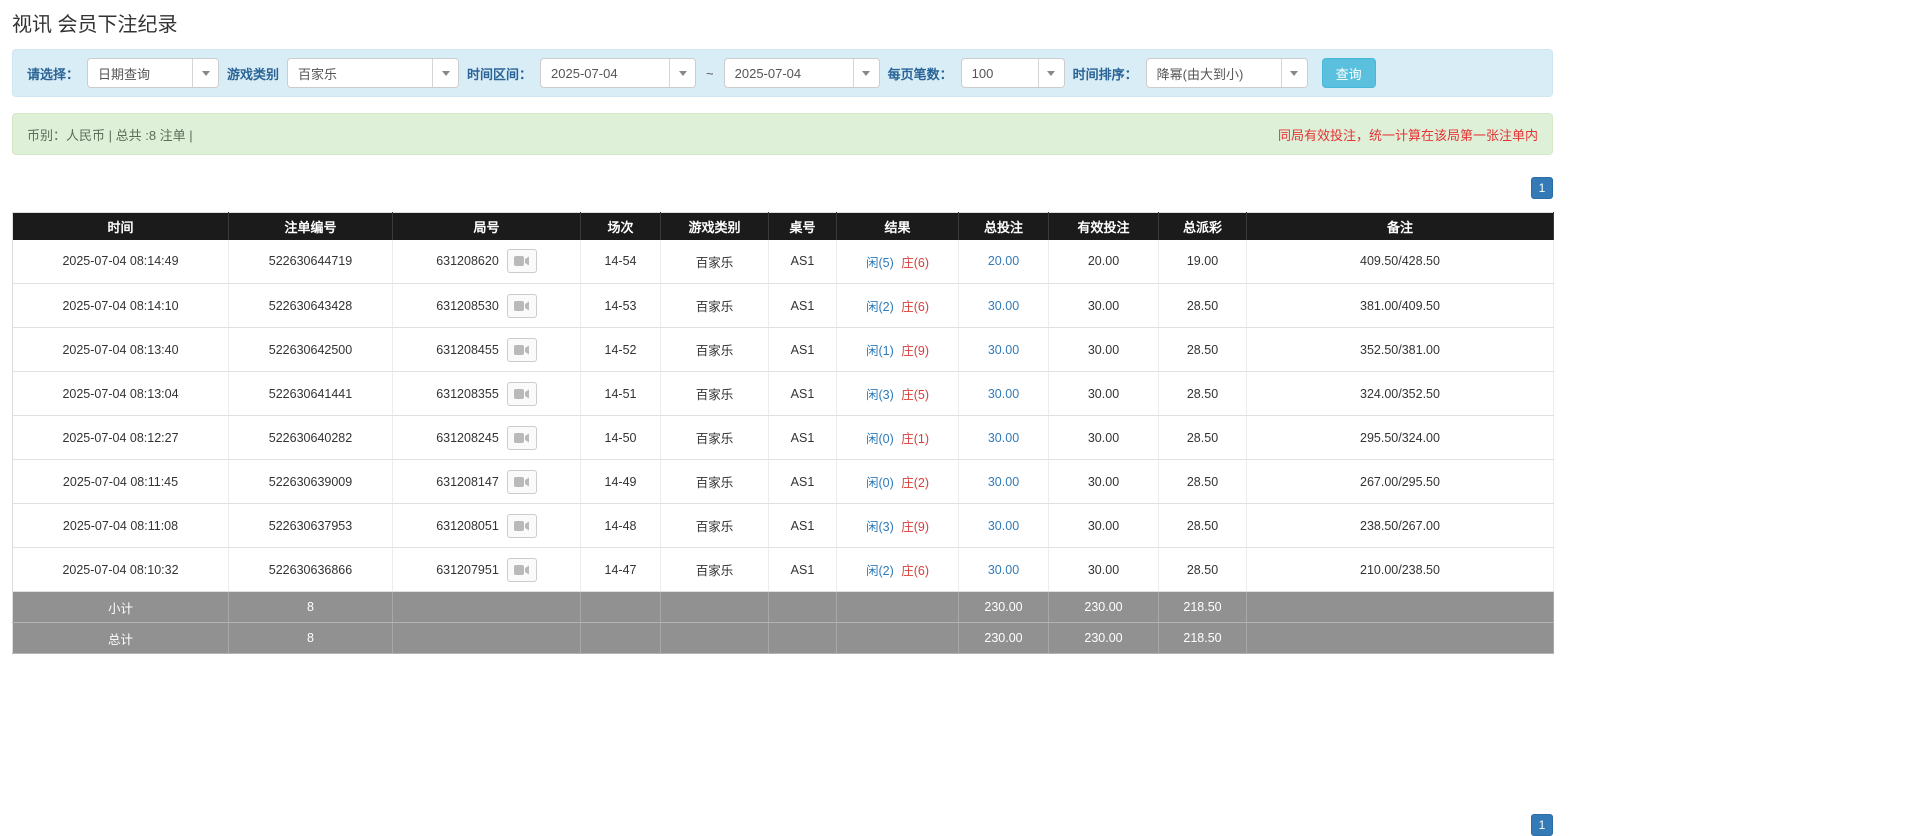  What do you see at coordinates (802, 226) in the screenshot?
I see `column-header: 桌号` at bounding box center [802, 226].